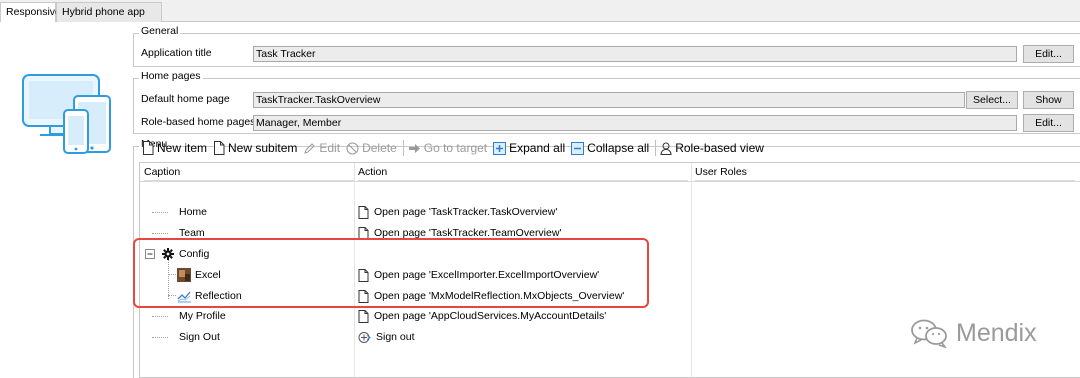  What do you see at coordinates (666, 148) in the screenshot?
I see `user-icon` at bounding box center [666, 148].